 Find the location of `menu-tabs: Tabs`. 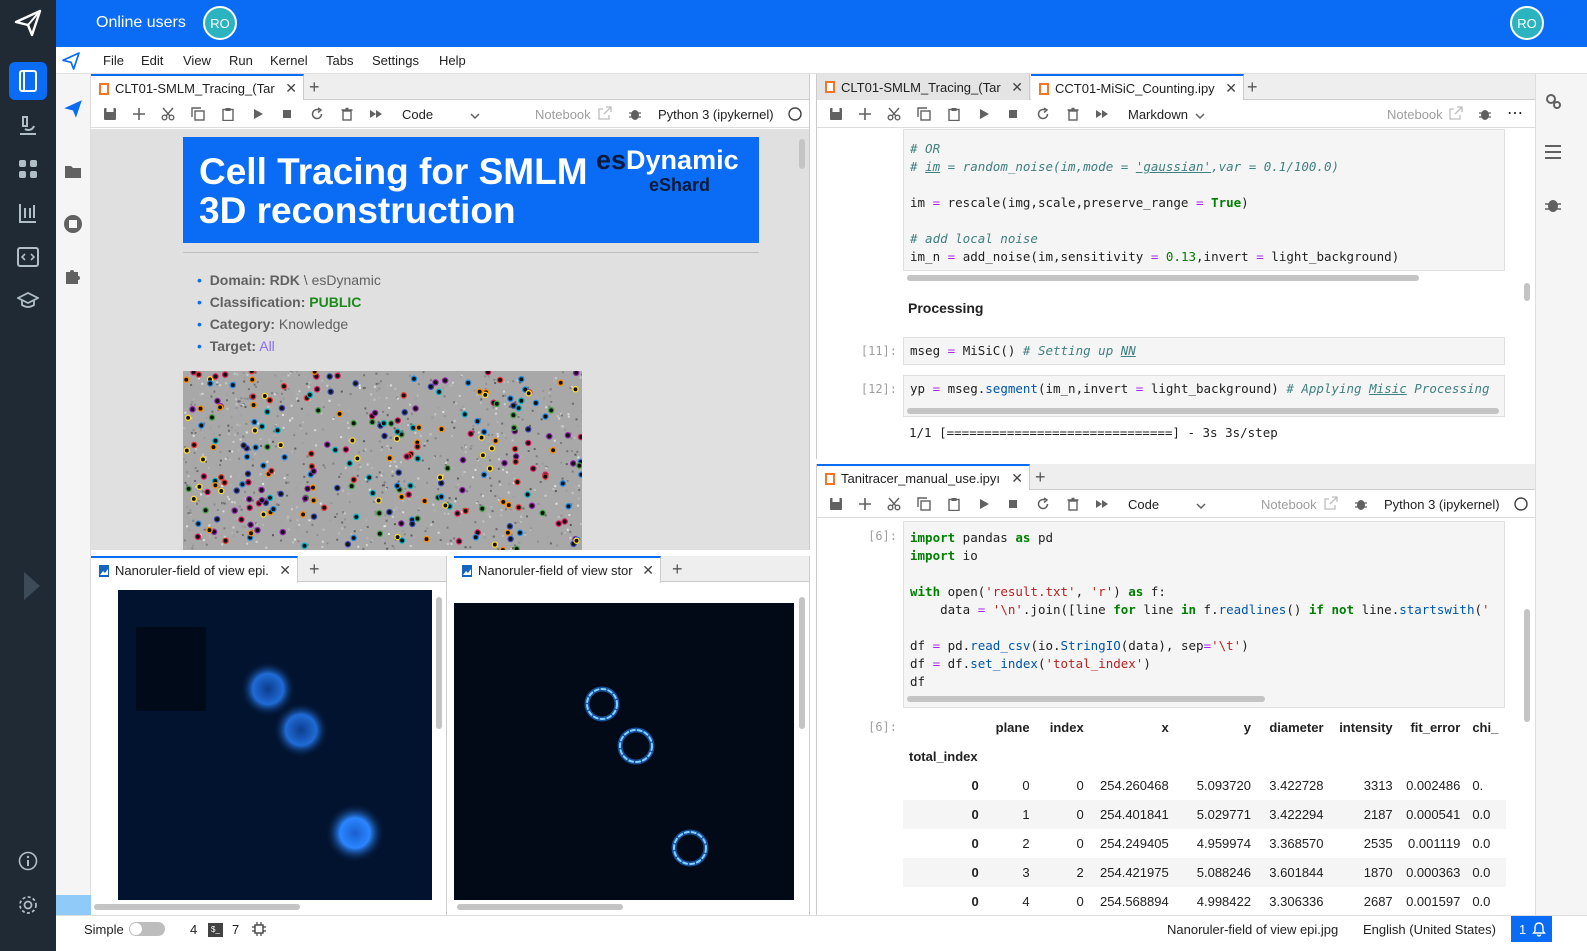

menu-tabs: Tabs is located at coordinates (339, 60).